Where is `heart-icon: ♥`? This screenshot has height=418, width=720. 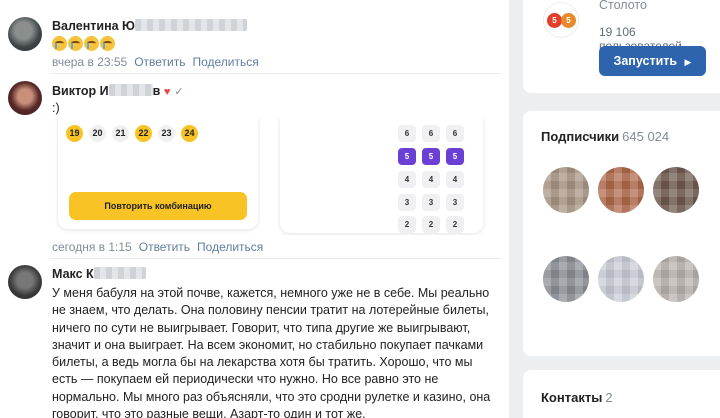 heart-icon: ♥ is located at coordinates (167, 92).